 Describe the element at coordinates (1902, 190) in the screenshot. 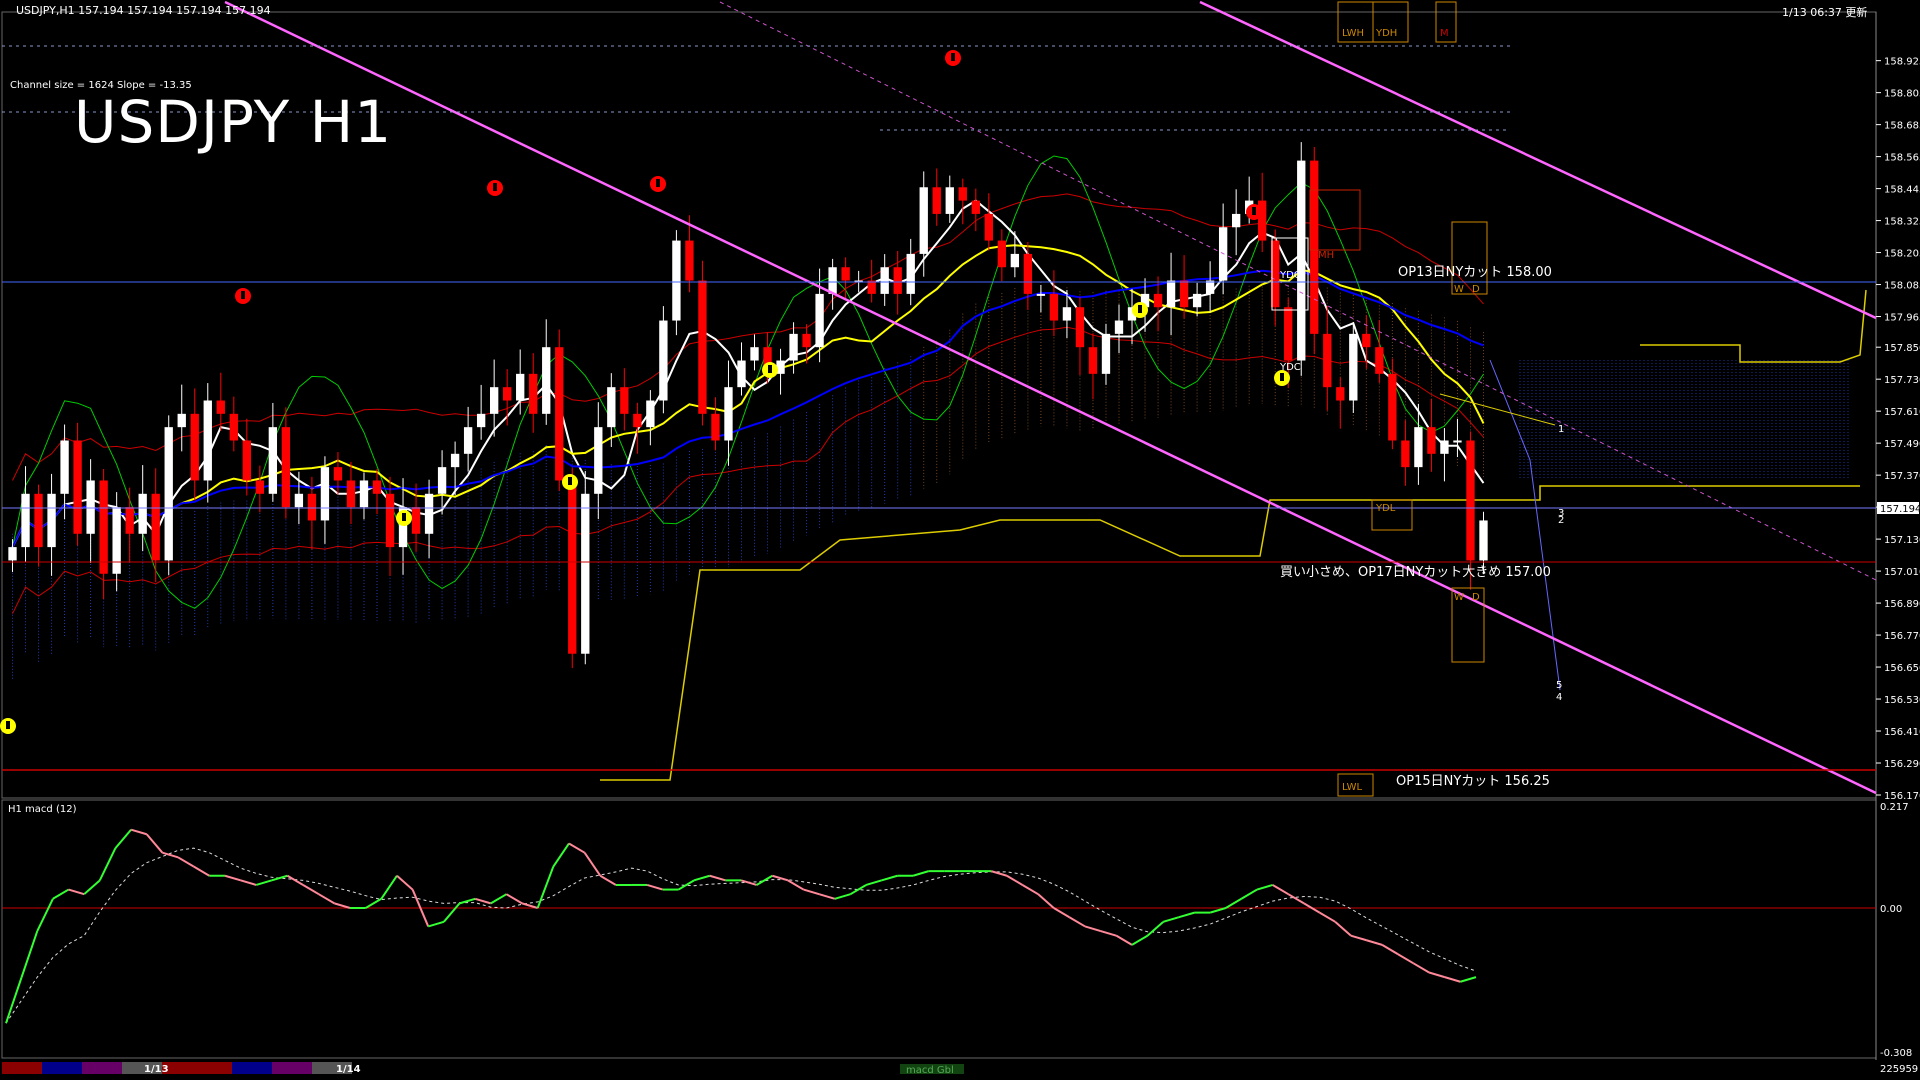

I see `y-tick-label: 158.445` at that location.